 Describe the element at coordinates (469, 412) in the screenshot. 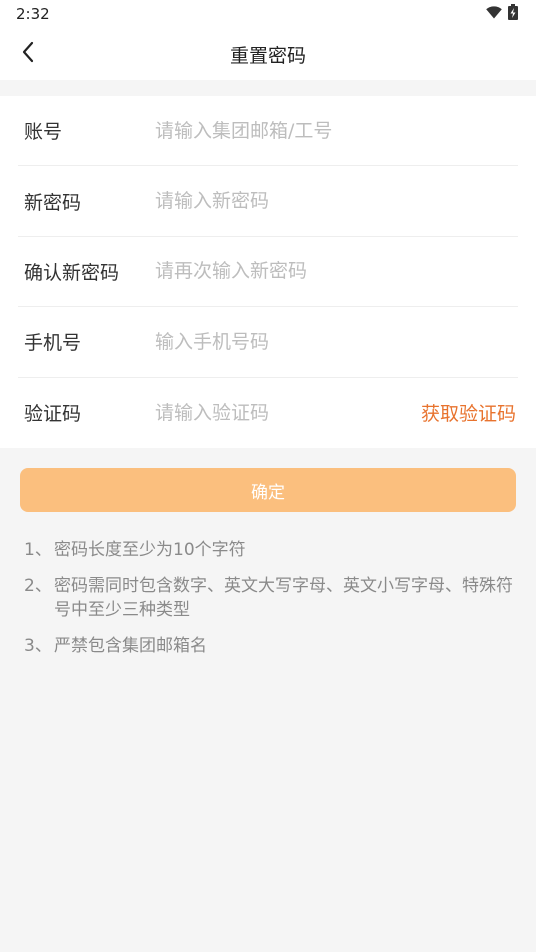

I see `get-code-button: 获取验证码` at that location.